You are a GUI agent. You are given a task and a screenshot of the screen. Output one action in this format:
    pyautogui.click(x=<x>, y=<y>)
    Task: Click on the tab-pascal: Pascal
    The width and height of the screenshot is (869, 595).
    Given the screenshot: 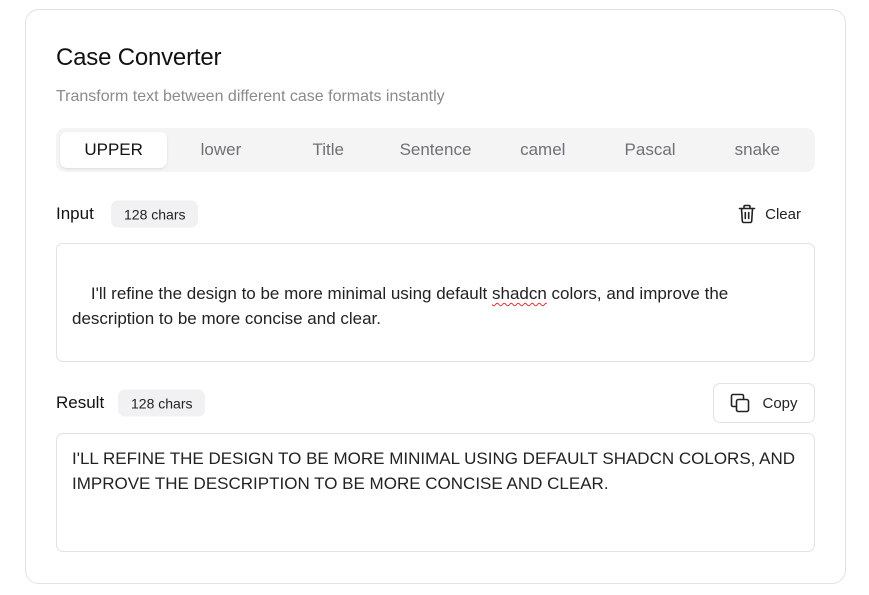 What is the action you would take?
    pyautogui.click(x=649, y=150)
    